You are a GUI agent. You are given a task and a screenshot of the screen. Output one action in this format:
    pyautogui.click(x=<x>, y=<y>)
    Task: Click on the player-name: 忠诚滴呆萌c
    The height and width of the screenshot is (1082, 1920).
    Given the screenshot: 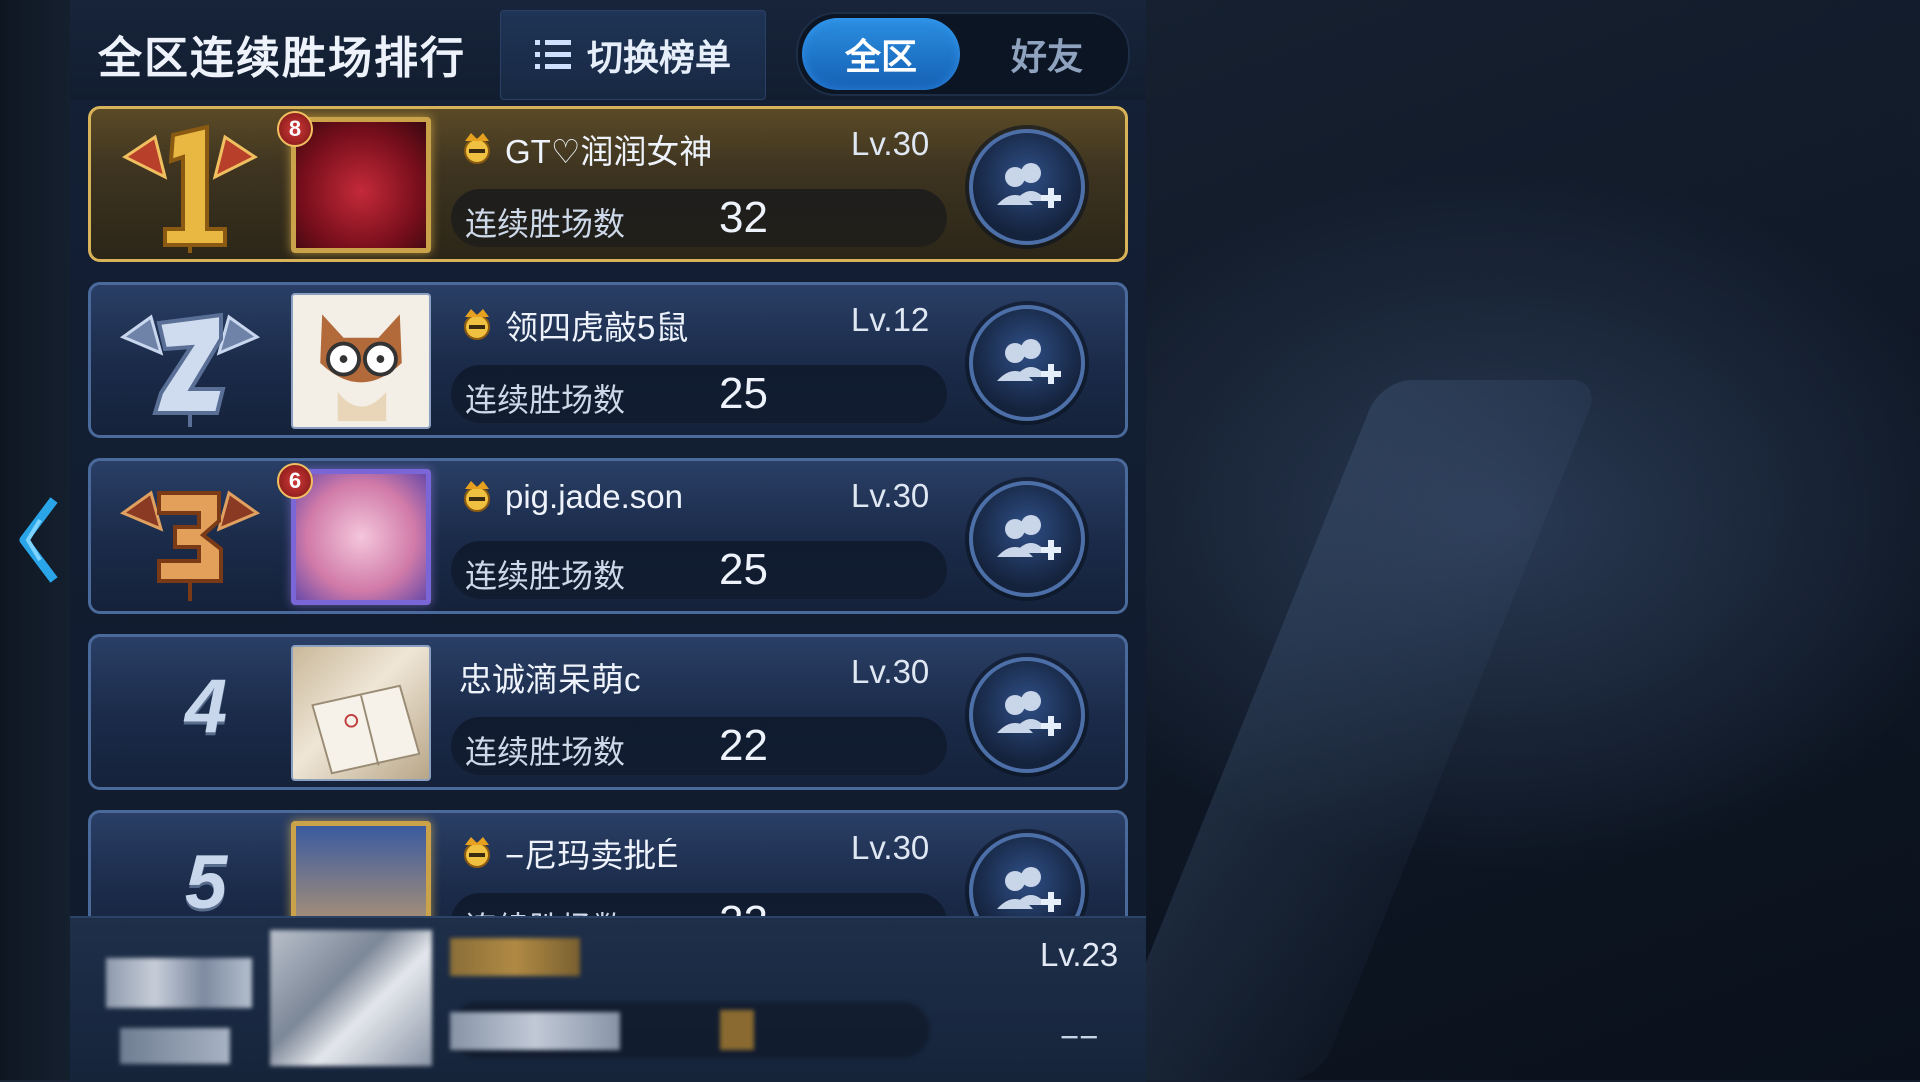 What is the action you would take?
    pyautogui.click(x=550, y=679)
    